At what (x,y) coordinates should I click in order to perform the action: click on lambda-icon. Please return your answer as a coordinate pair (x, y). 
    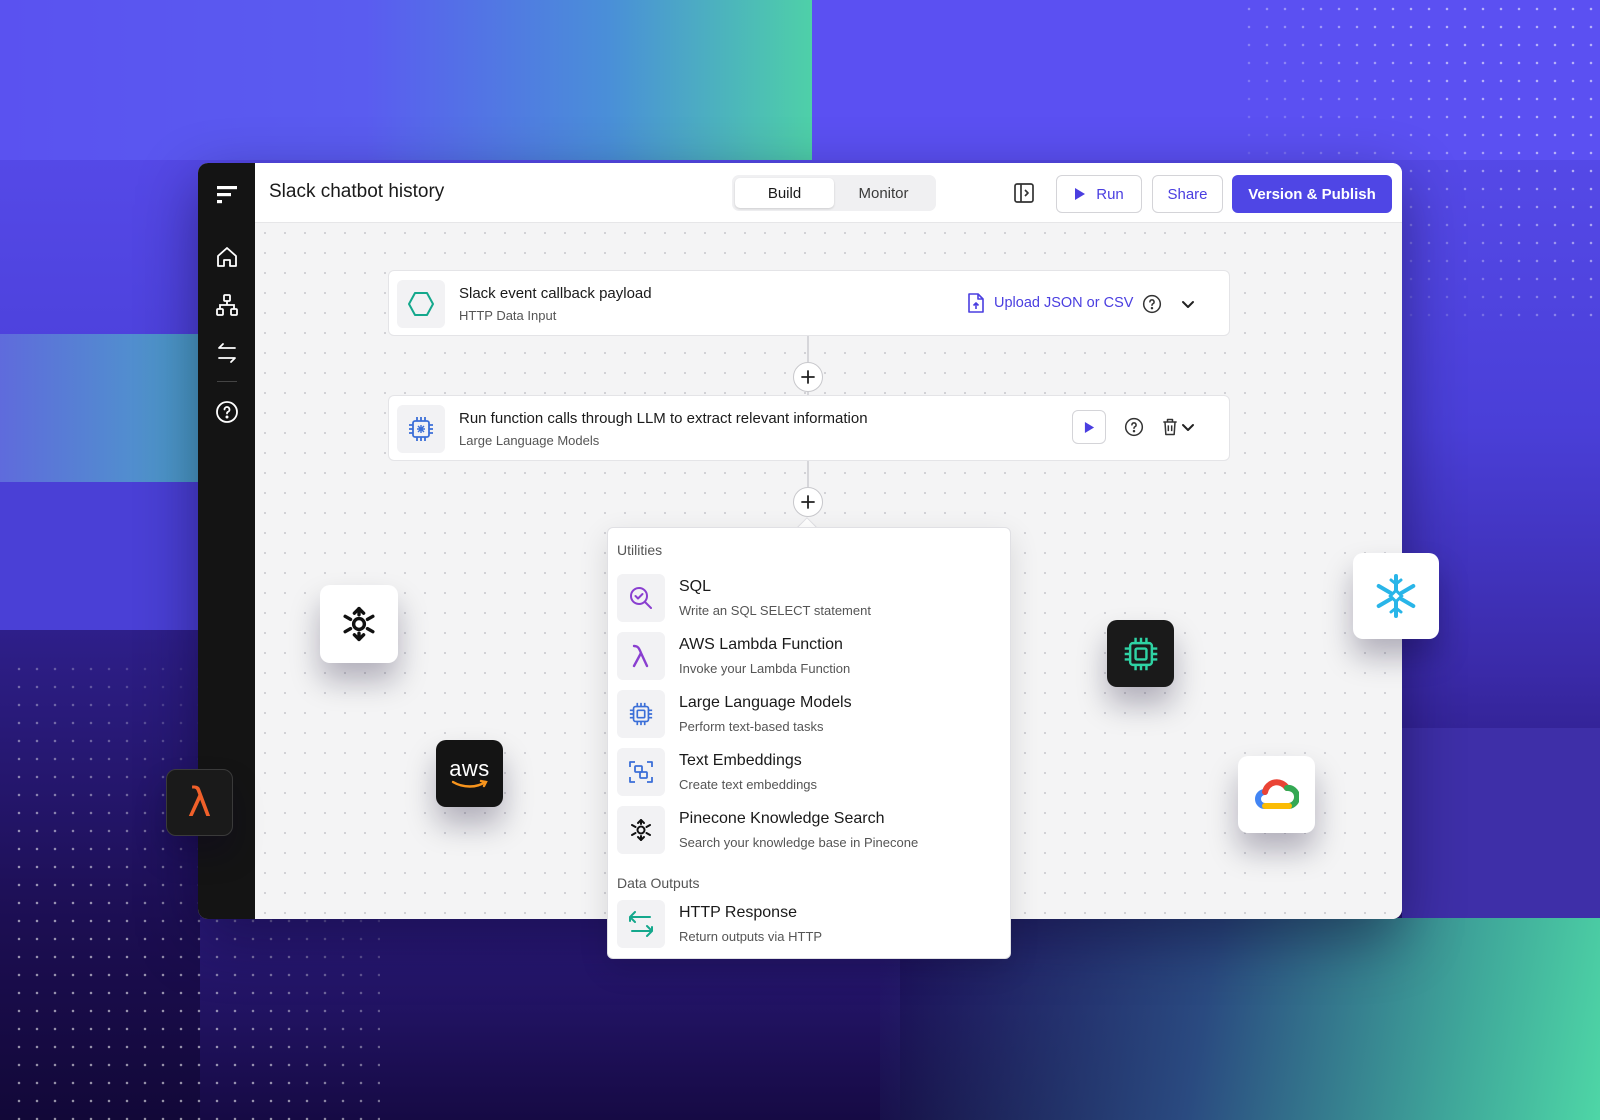
    Looking at the image, I should click on (641, 656).